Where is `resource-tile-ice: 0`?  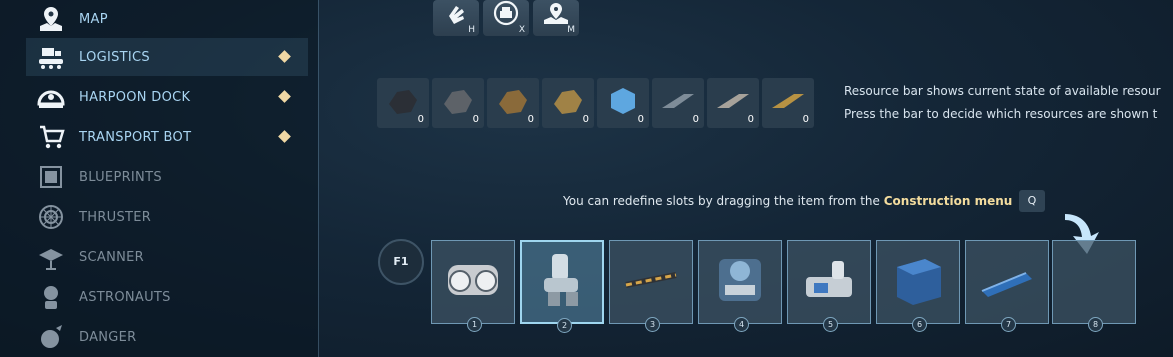
resource-tile-ice: 0 is located at coordinates (623, 103).